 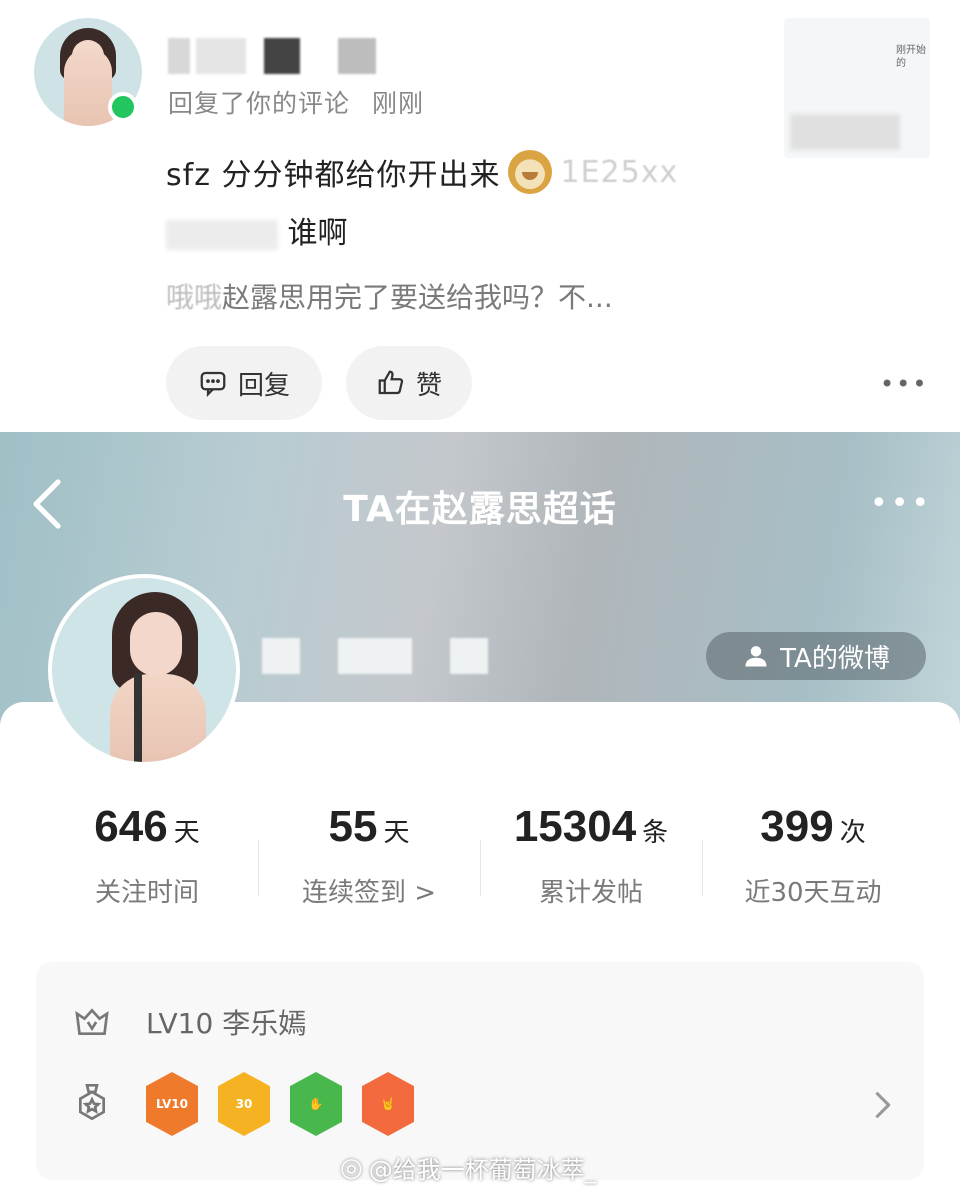 What do you see at coordinates (883, 1105) in the screenshot?
I see `chevron-right-icon` at bounding box center [883, 1105].